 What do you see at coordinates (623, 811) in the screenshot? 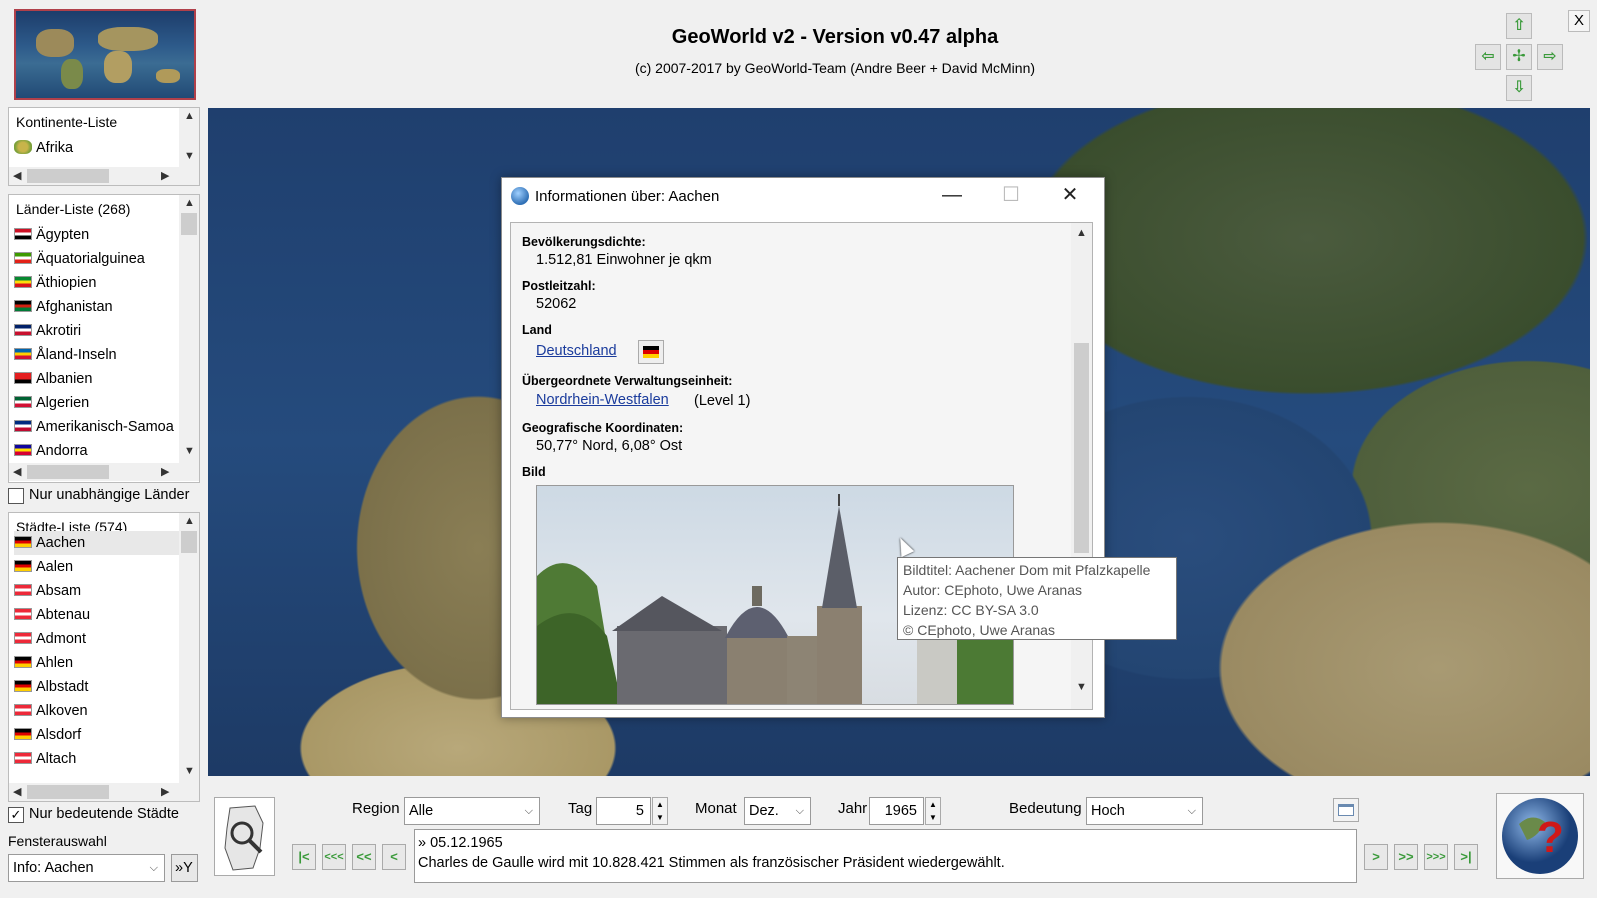
I see `day-input: 5` at bounding box center [623, 811].